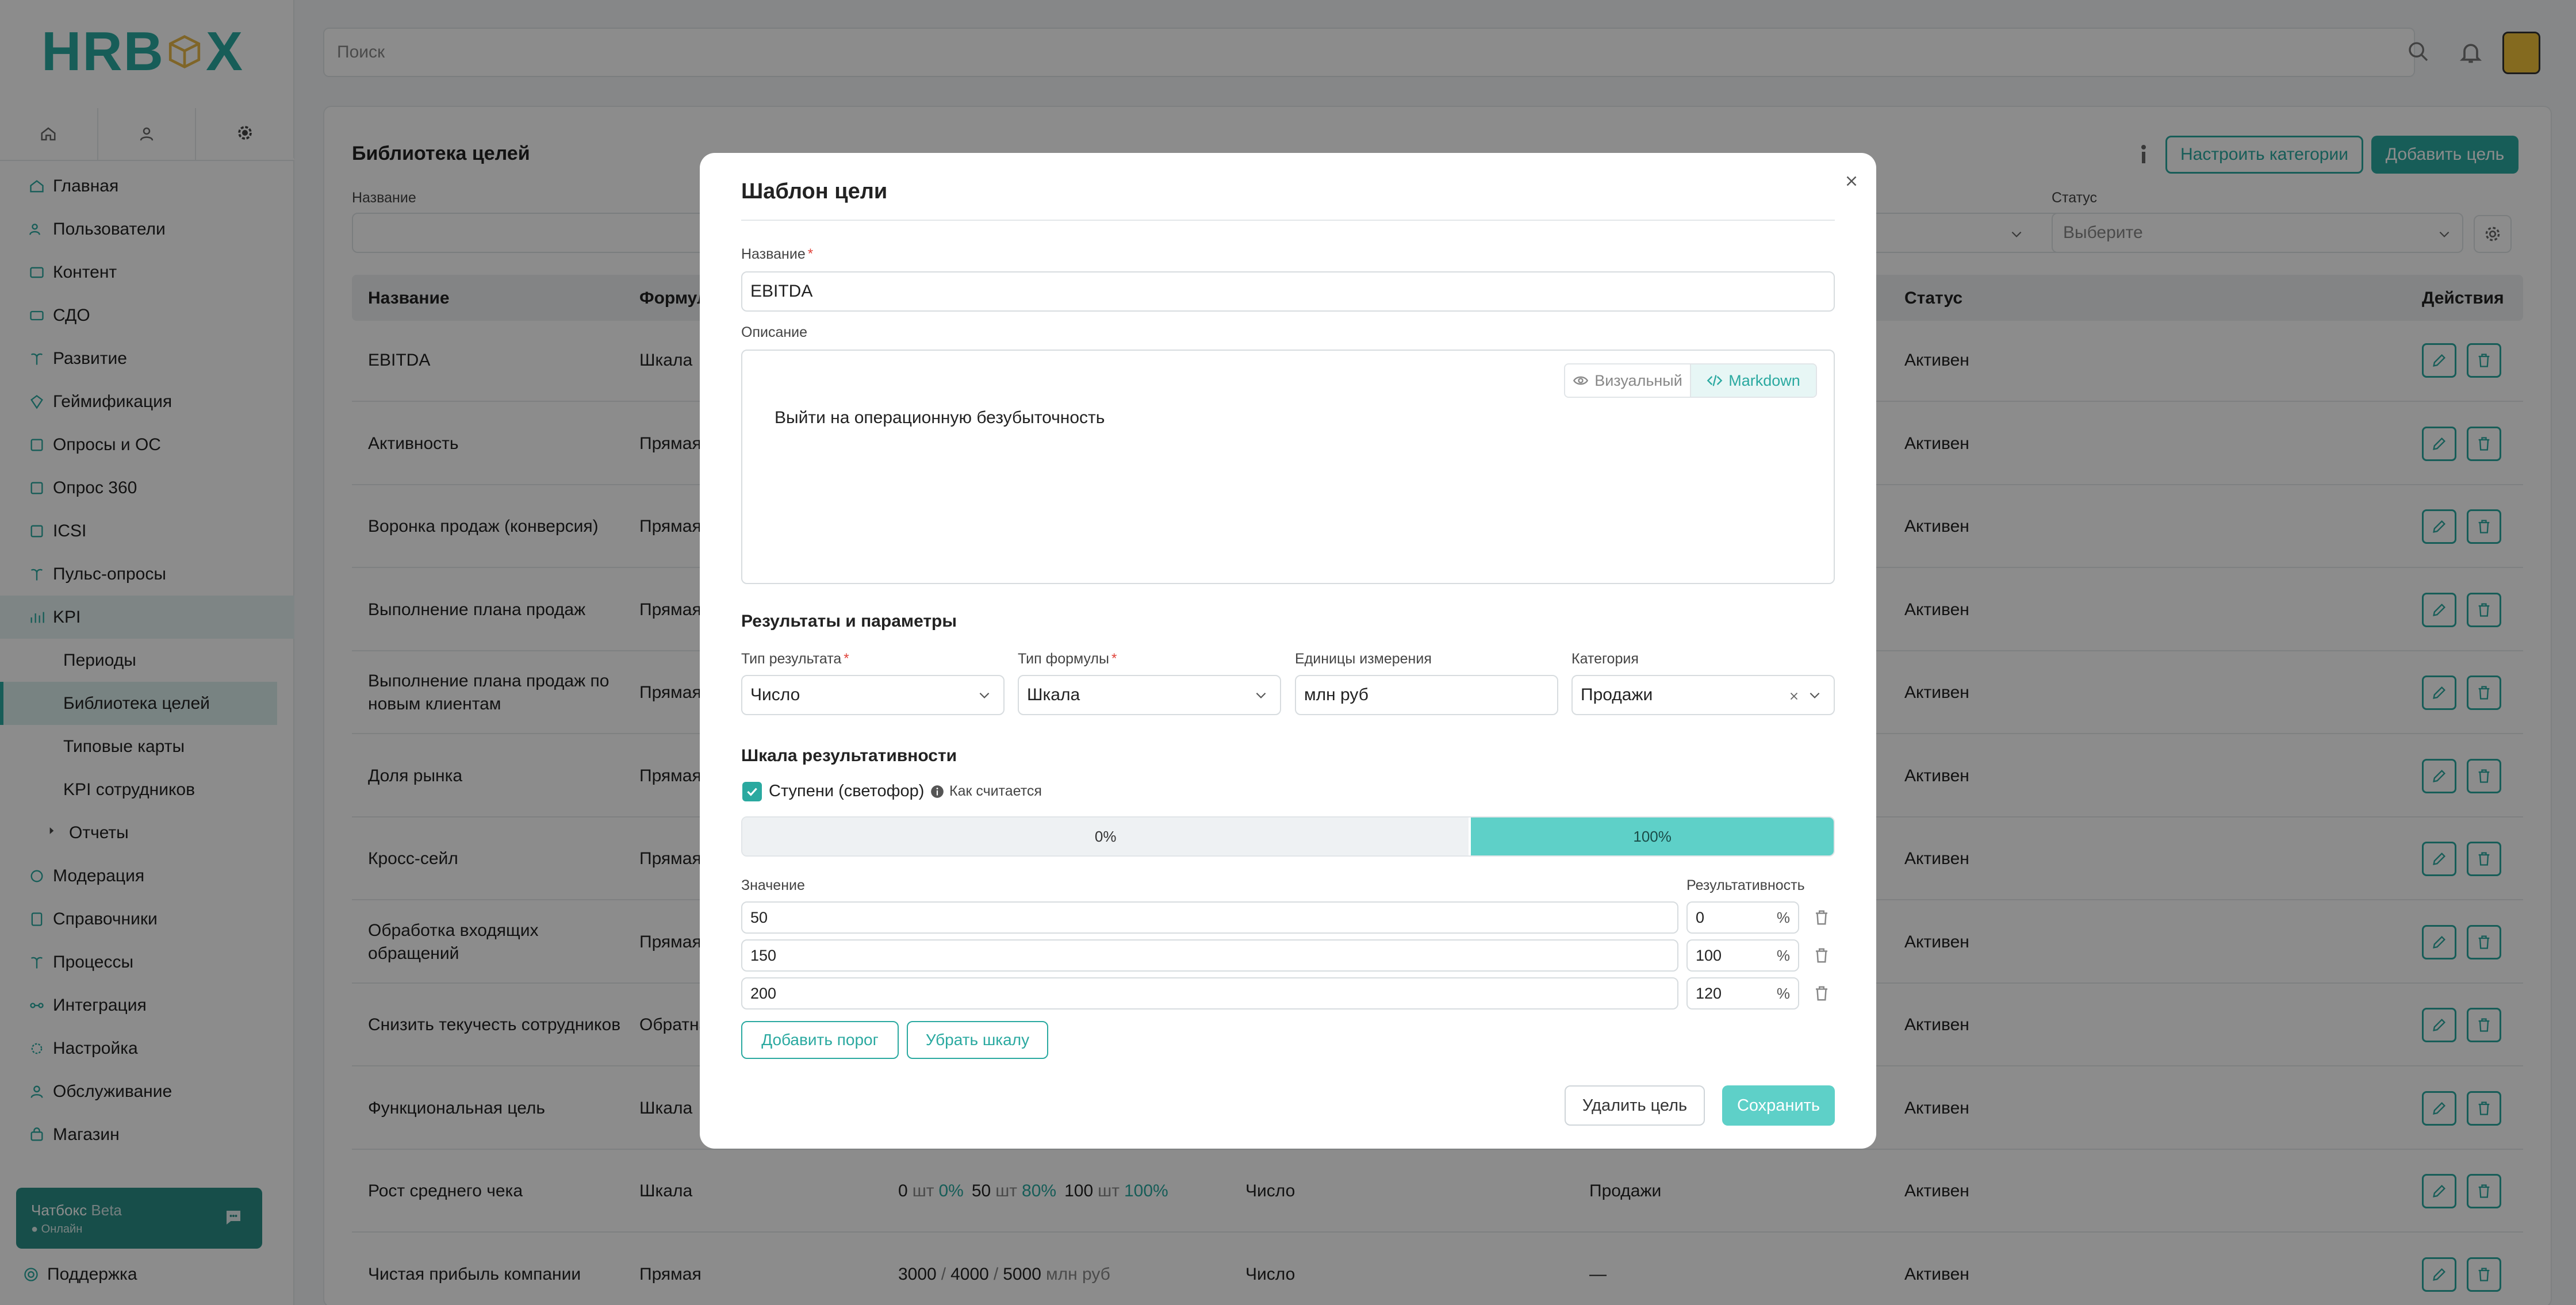  I want to click on threshold-performance: 100, so click(1709, 955).